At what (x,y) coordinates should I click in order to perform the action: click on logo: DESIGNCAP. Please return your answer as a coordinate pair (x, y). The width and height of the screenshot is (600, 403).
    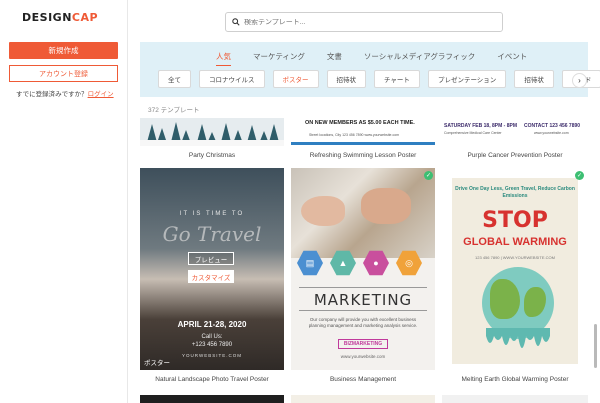
    Looking at the image, I should click on (60, 17).